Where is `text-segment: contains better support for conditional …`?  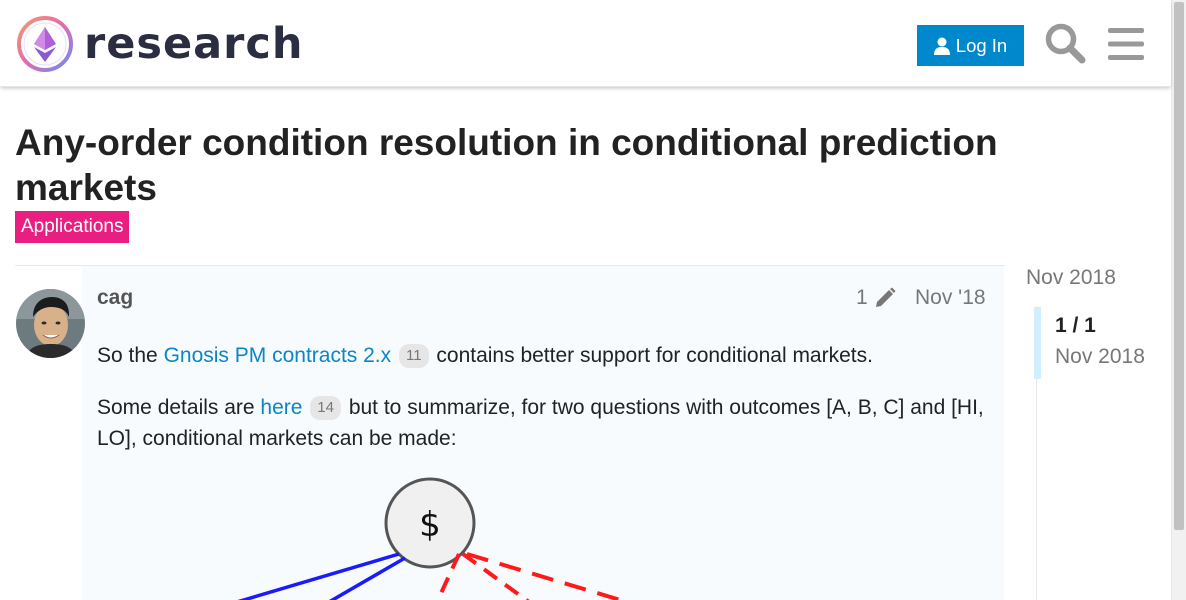 text-segment: contains better support for conditional … is located at coordinates (651, 355).